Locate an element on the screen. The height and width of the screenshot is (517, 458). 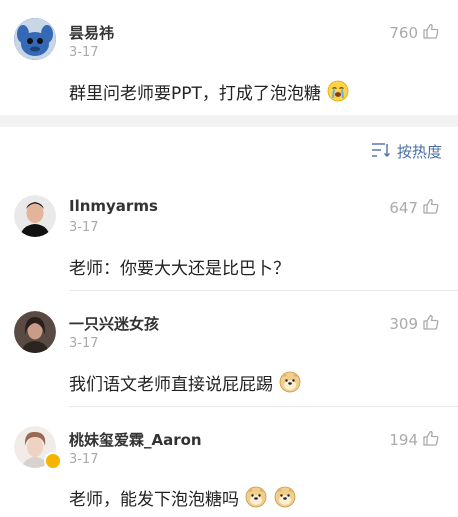
verified-badge-icon is located at coordinates (53, 461).